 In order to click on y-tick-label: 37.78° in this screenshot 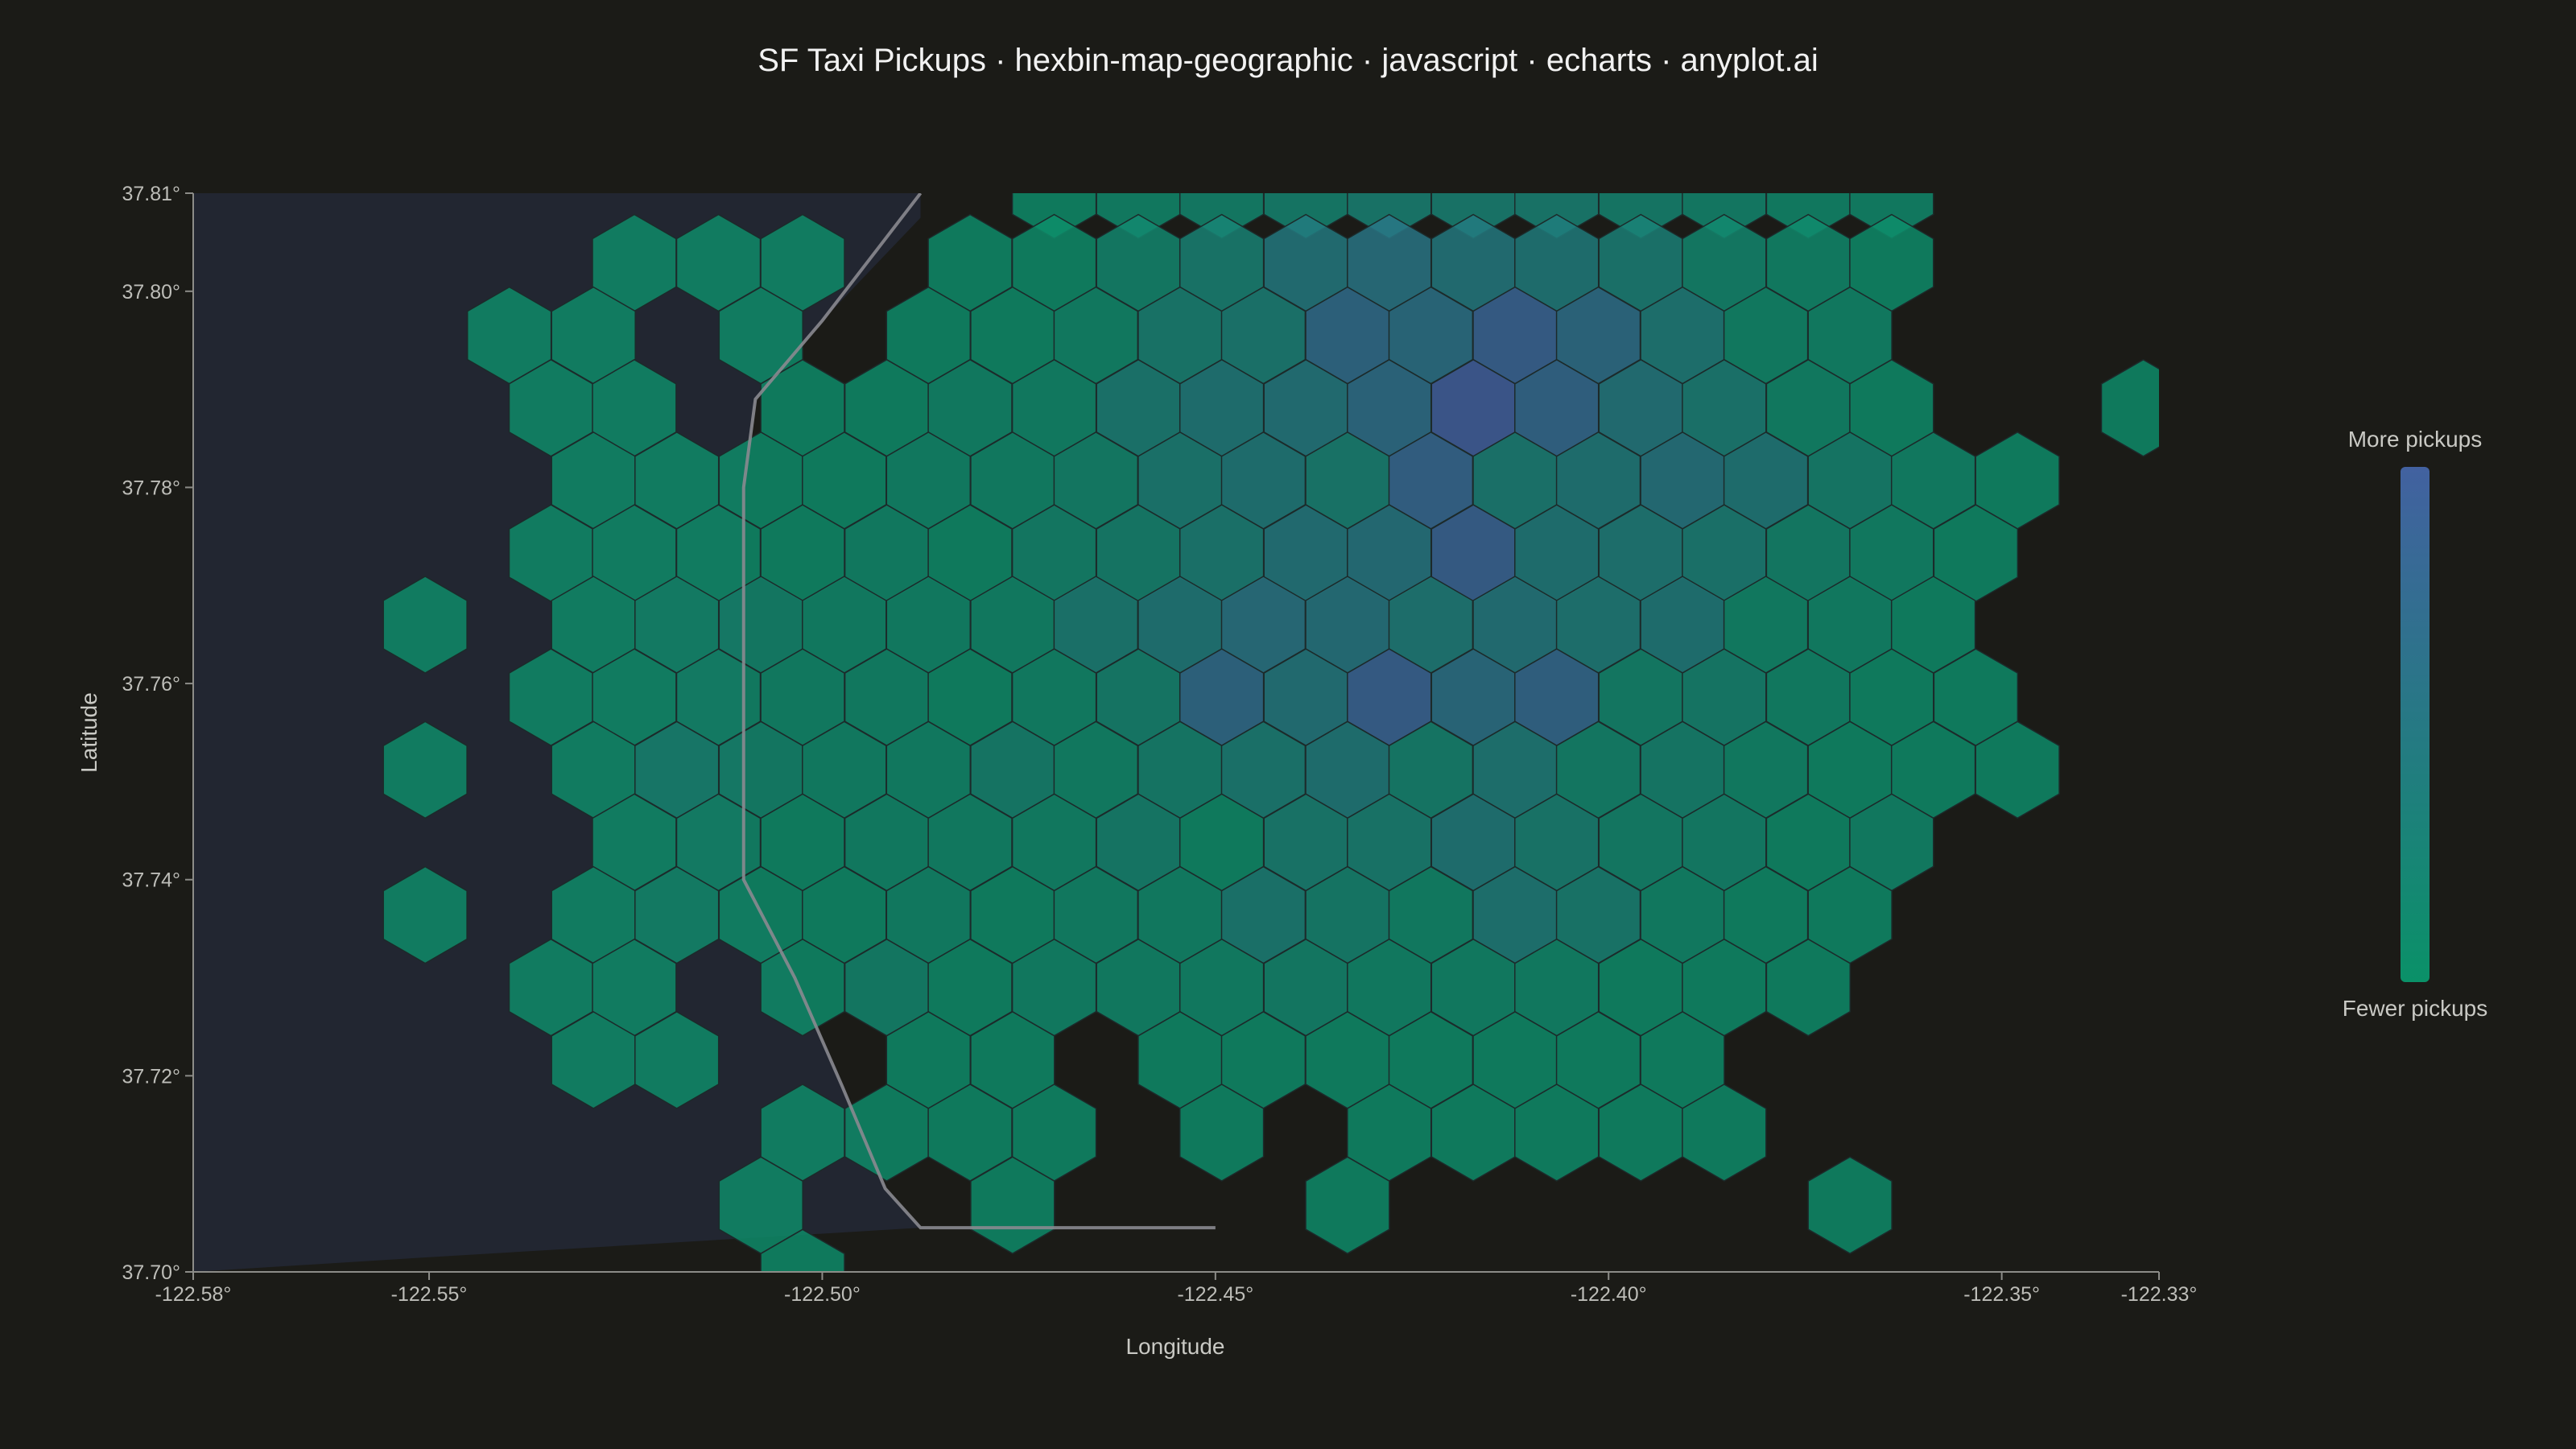, I will do `click(151, 488)`.